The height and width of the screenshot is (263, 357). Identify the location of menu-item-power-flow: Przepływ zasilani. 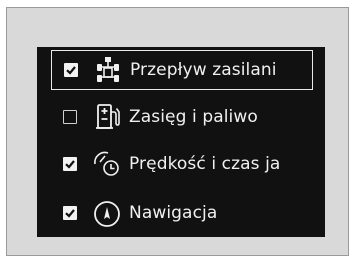
(182, 70).